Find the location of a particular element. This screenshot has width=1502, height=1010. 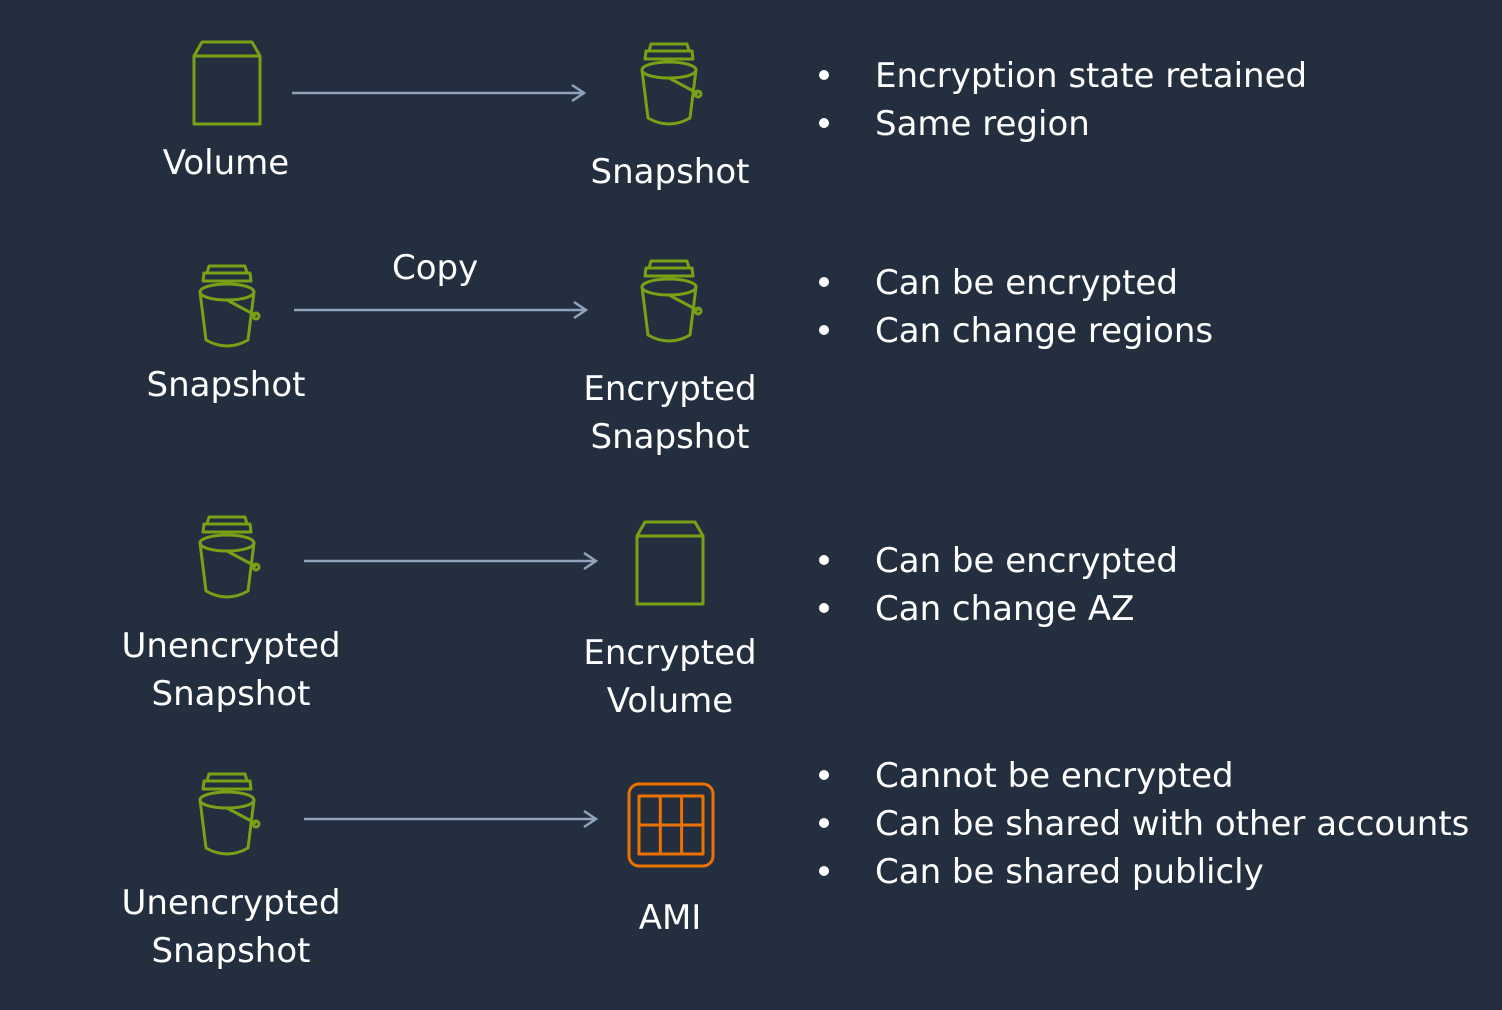

bullet-item: Cannot be encrypted is located at coordinates (1144, 776).